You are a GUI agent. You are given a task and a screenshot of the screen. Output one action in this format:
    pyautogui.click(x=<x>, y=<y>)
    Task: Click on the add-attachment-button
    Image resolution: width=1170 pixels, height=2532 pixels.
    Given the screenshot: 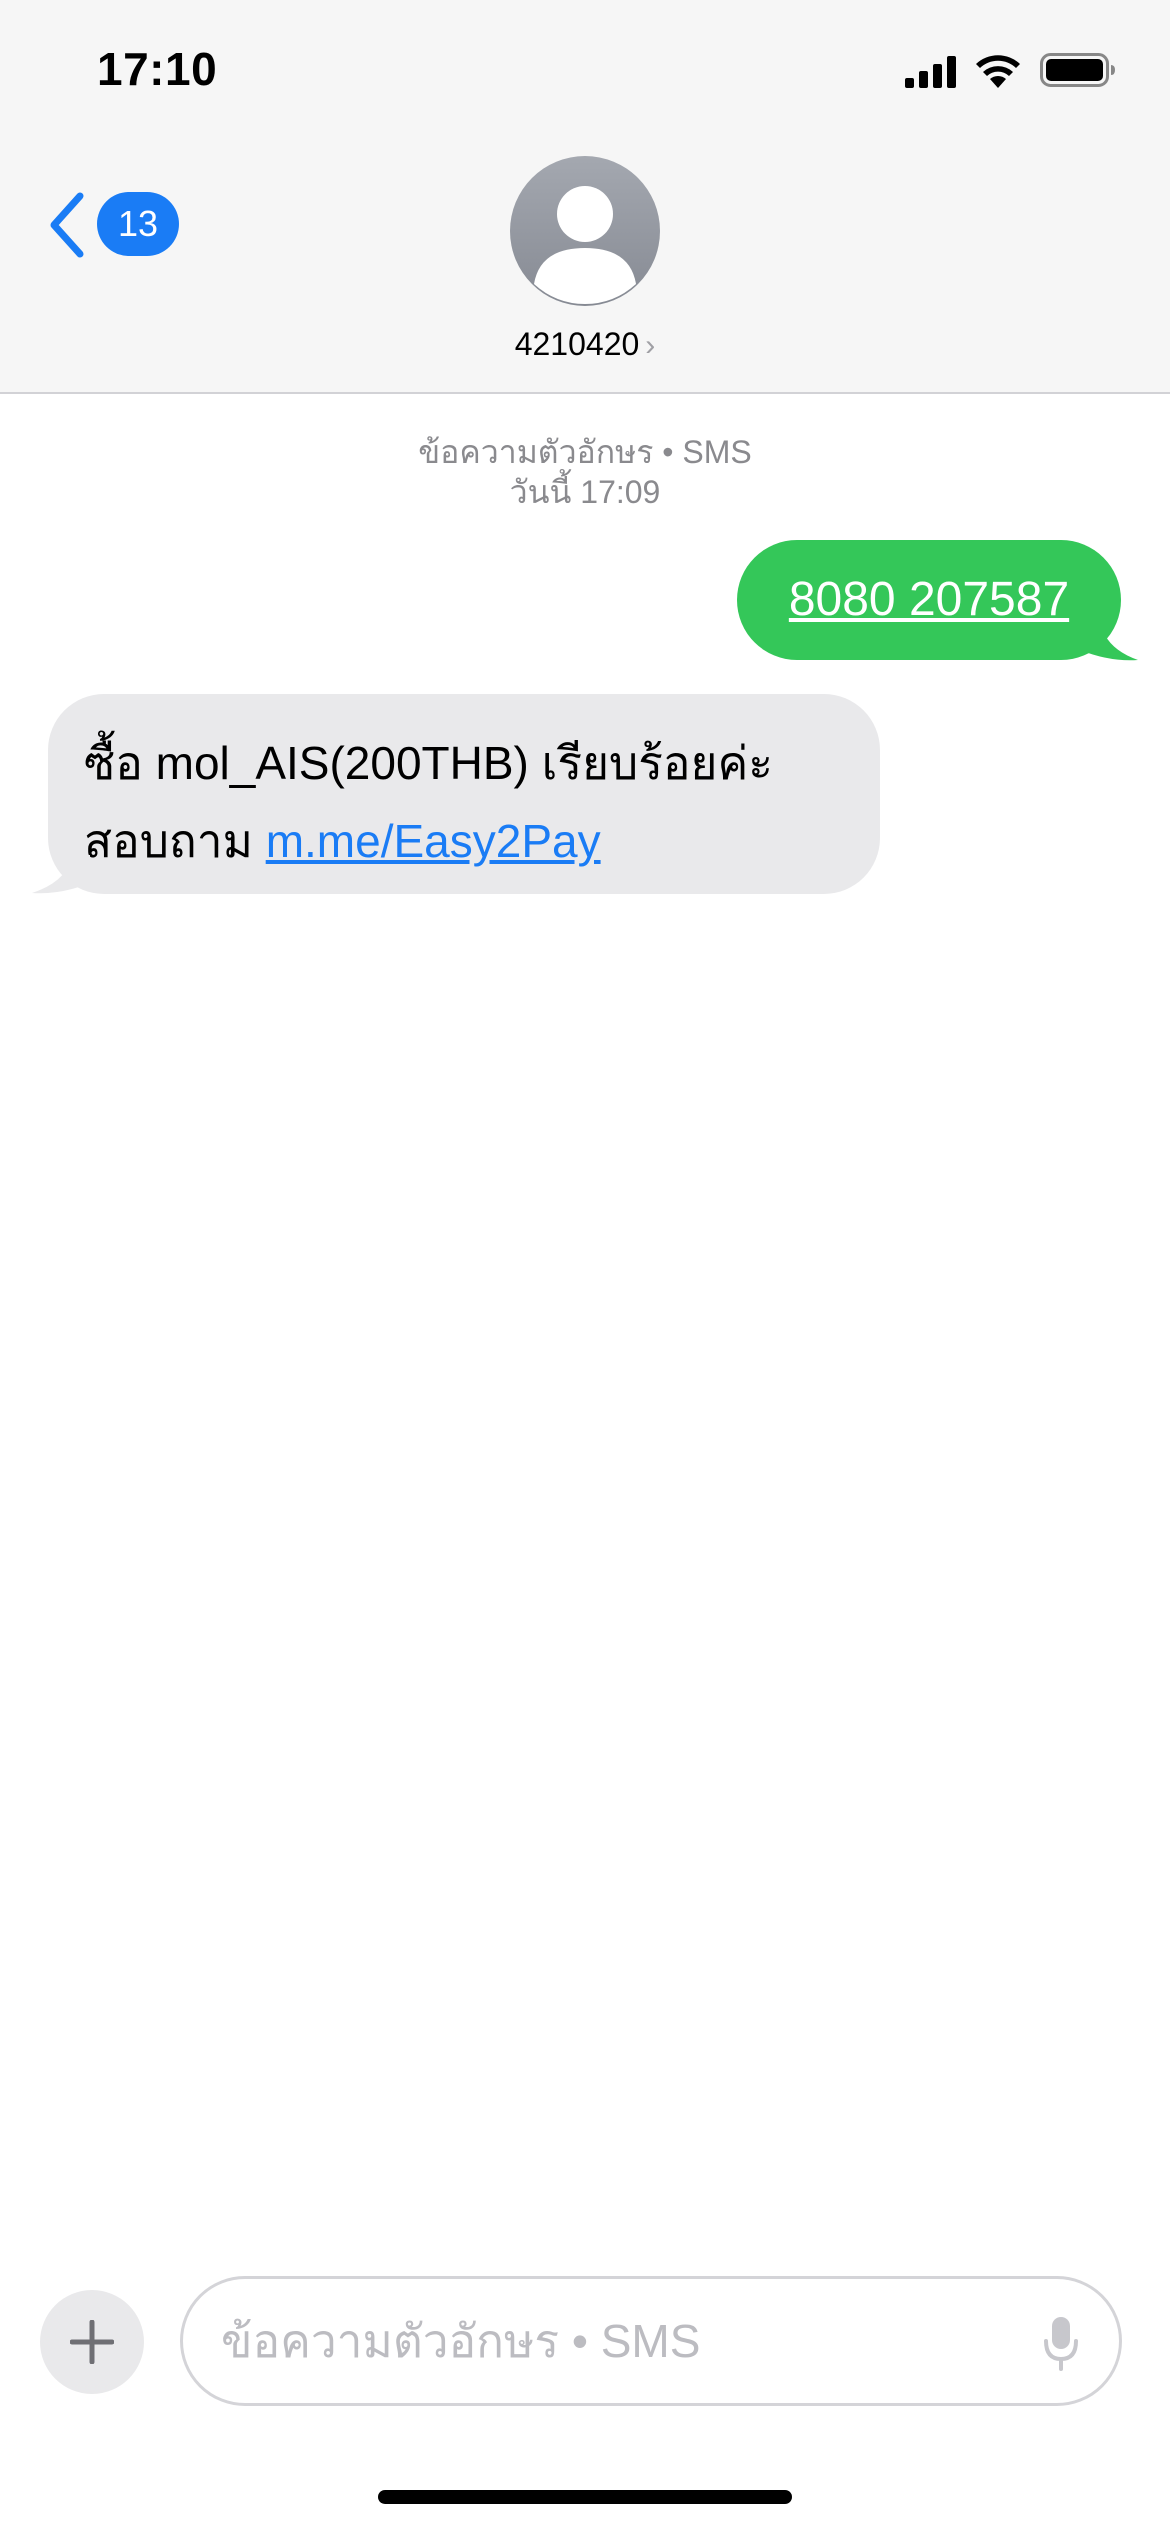 What is the action you would take?
    pyautogui.click(x=92, y=2342)
    